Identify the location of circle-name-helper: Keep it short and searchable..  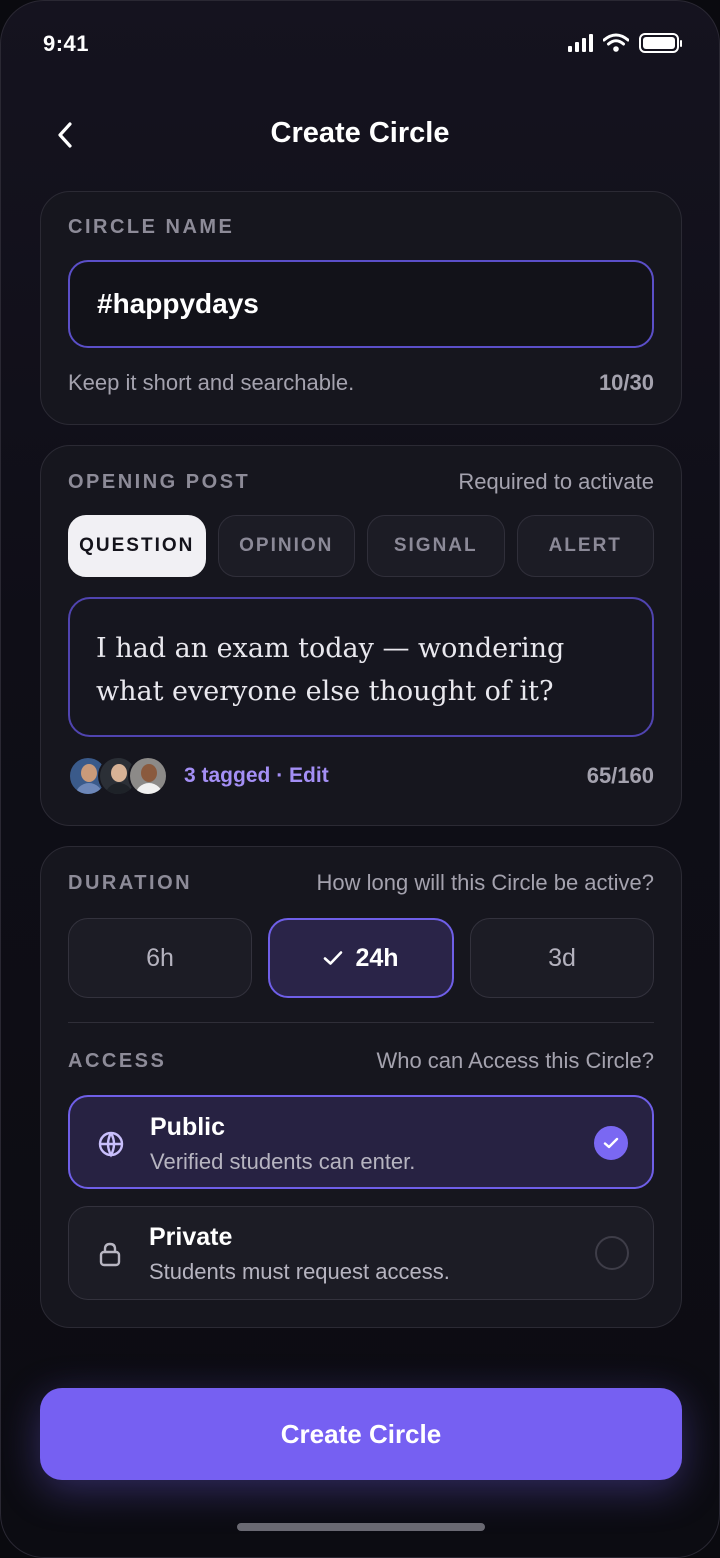
(211, 382).